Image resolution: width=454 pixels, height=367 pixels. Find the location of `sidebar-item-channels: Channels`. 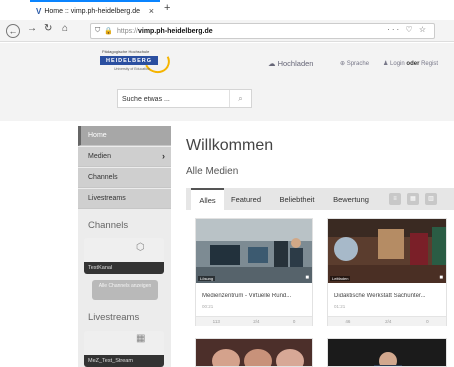

sidebar-item-channels: Channels is located at coordinates (124, 178).